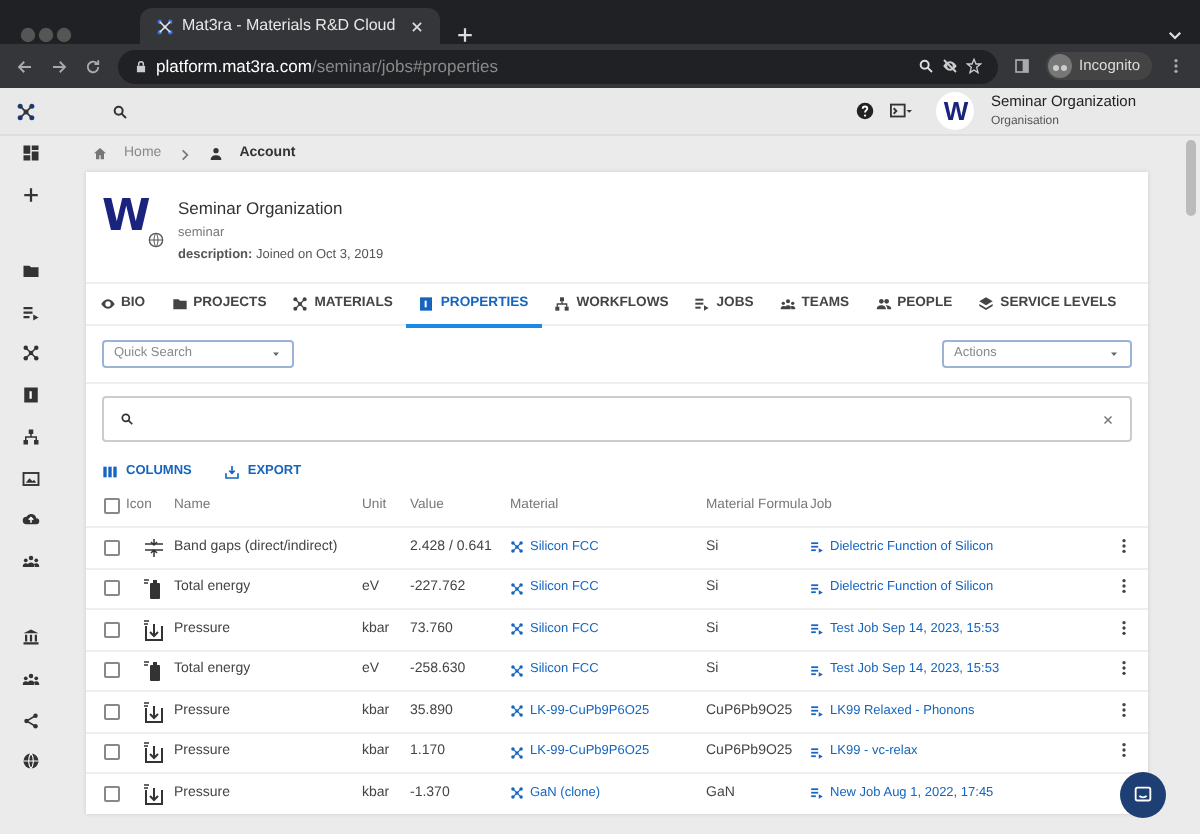 This screenshot has height=834, width=1200. I want to click on terminal-dropdown-icon, so click(901, 111).